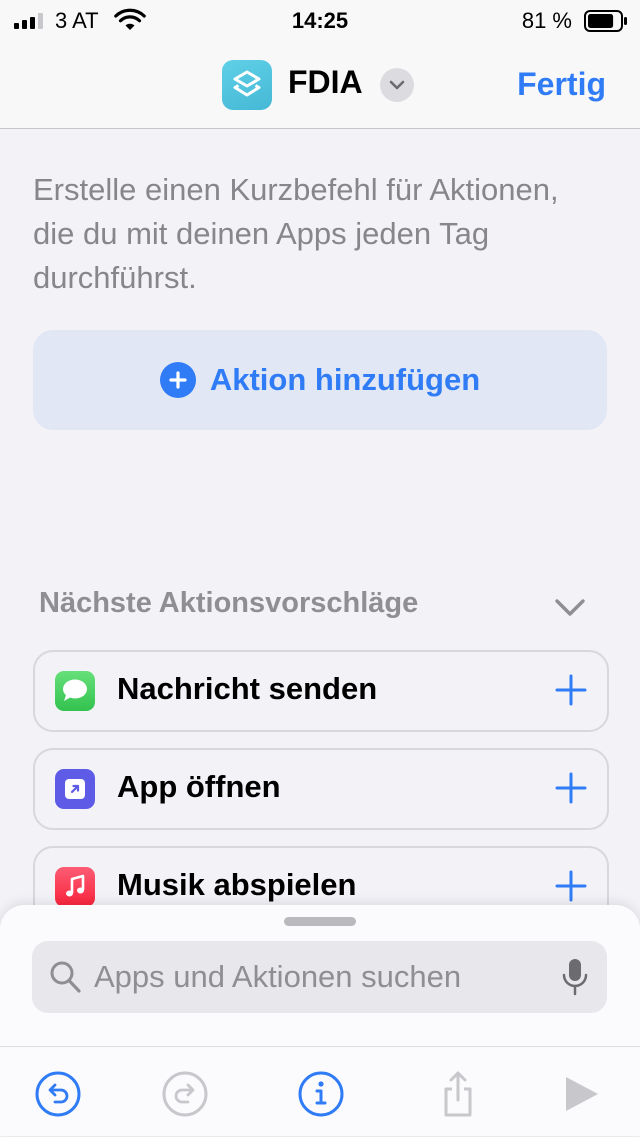 The image size is (640, 1137). What do you see at coordinates (229, 603) in the screenshot?
I see `suggestions-header: Nächste Aktionsvorschläge` at bounding box center [229, 603].